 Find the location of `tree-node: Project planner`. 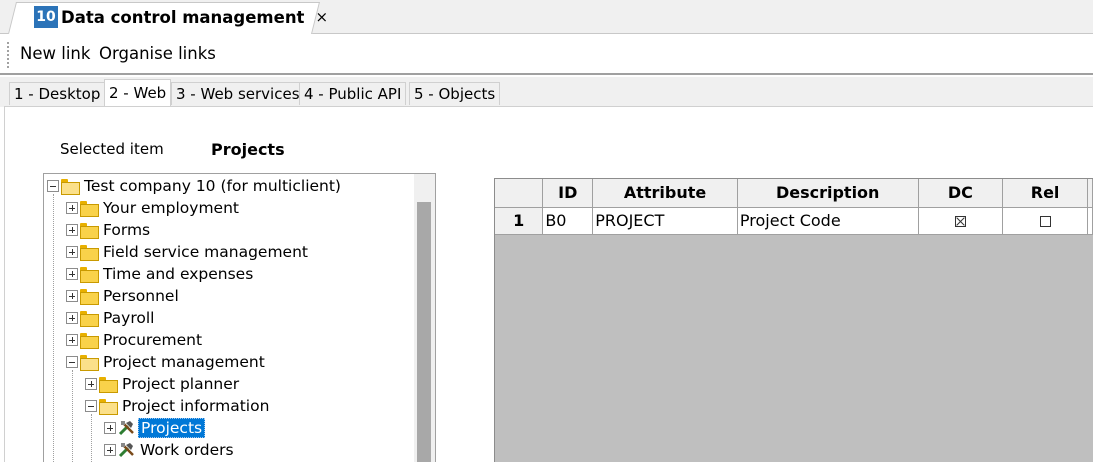

tree-node: Project planner is located at coordinates (163, 384).